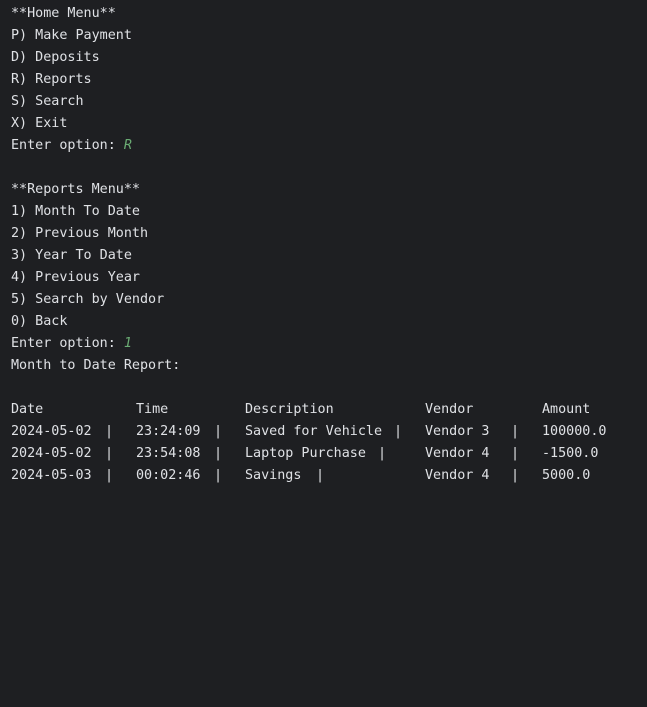  I want to click on header-date: Date, so click(27, 409).